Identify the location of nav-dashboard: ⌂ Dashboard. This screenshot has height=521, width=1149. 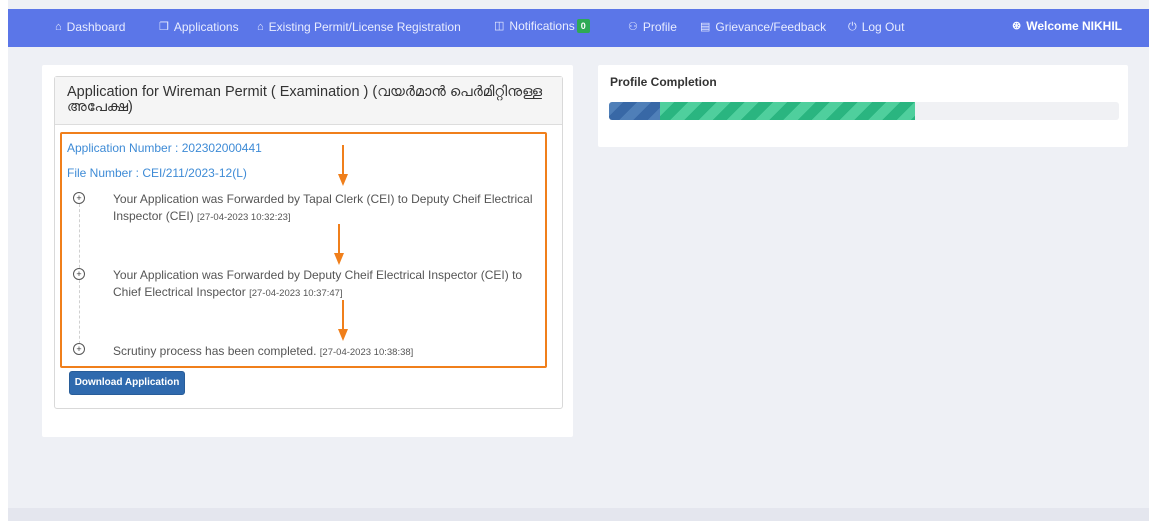
(90, 27).